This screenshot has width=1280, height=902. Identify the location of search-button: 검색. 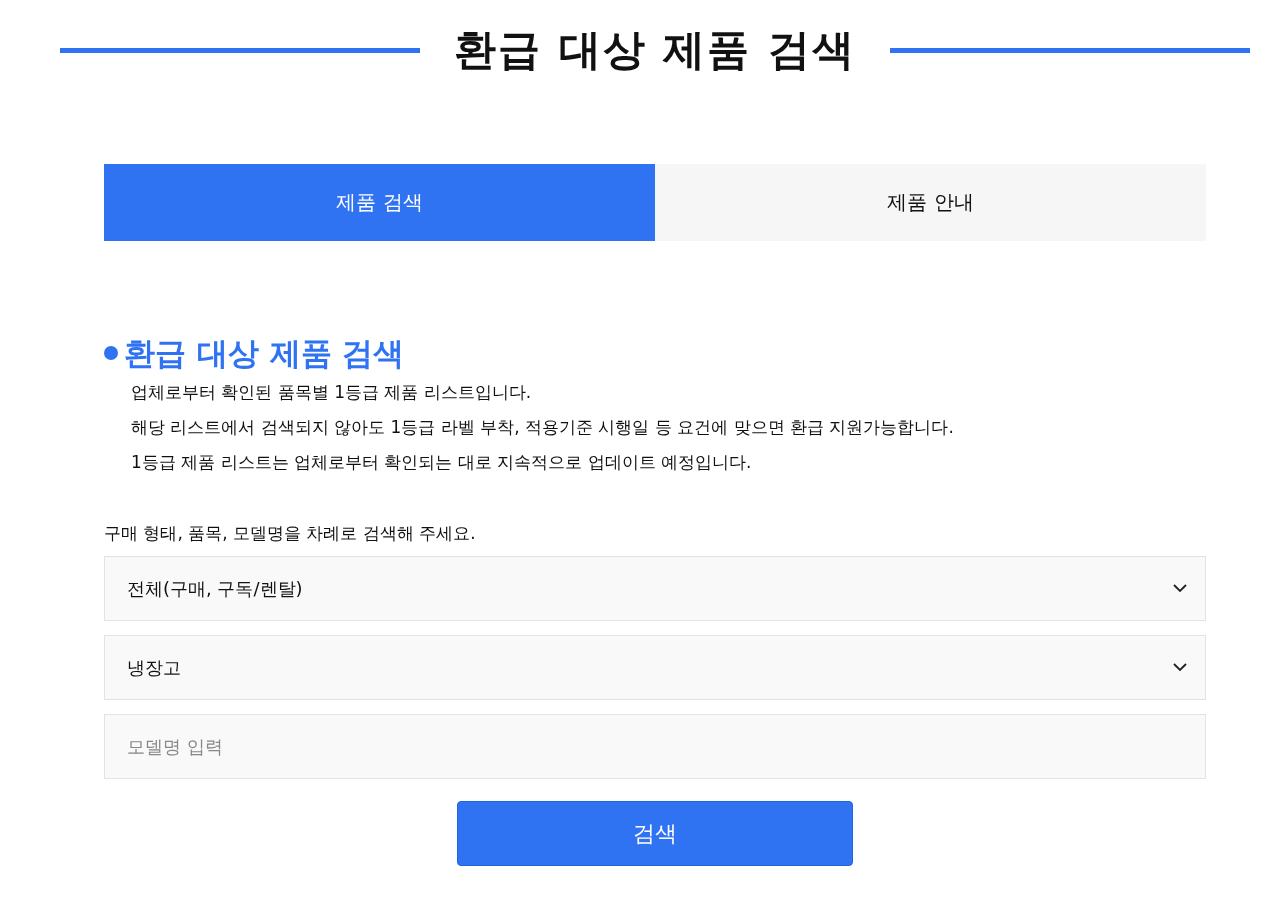
(655, 833).